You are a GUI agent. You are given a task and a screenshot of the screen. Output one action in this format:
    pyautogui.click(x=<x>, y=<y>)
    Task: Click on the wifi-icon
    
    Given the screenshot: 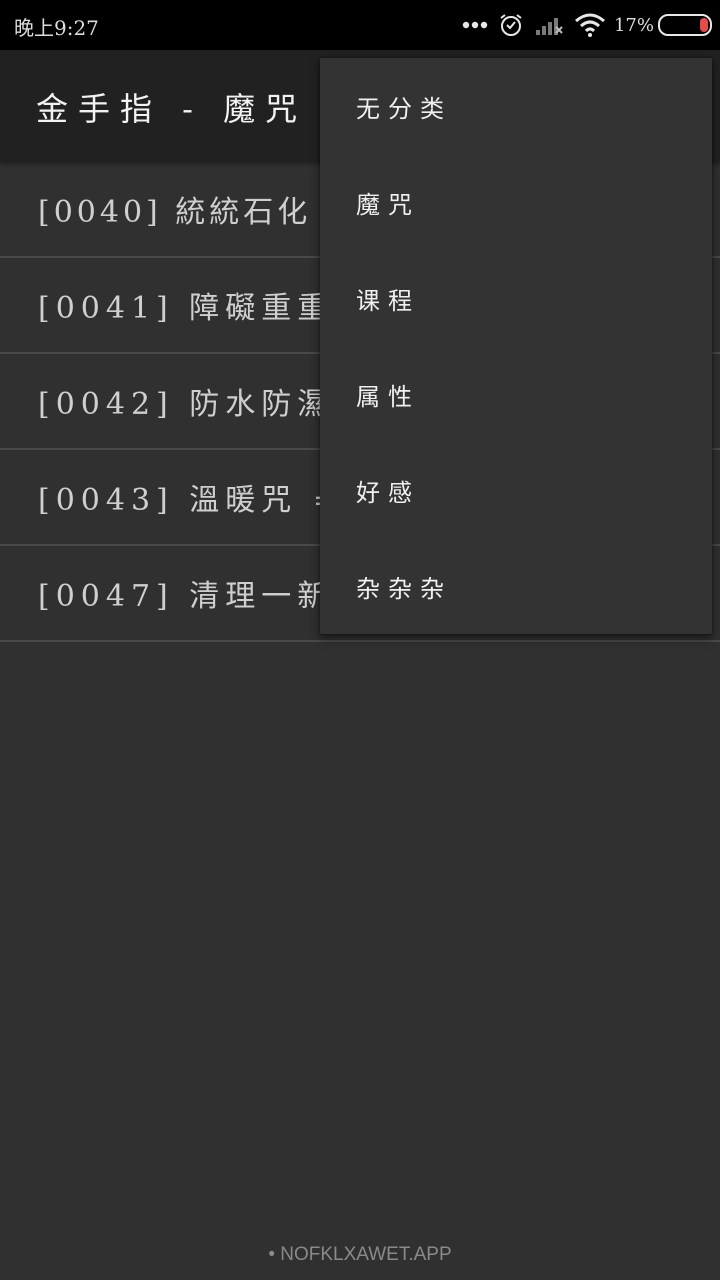 What is the action you would take?
    pyautogui.click(x=590, y=25)
    